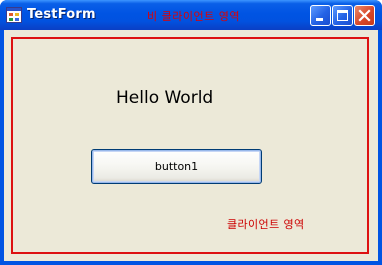  What do you see at coordinates (14, 15) in the screenshot?
I see `app-icon` at bounding box center [14, 15].